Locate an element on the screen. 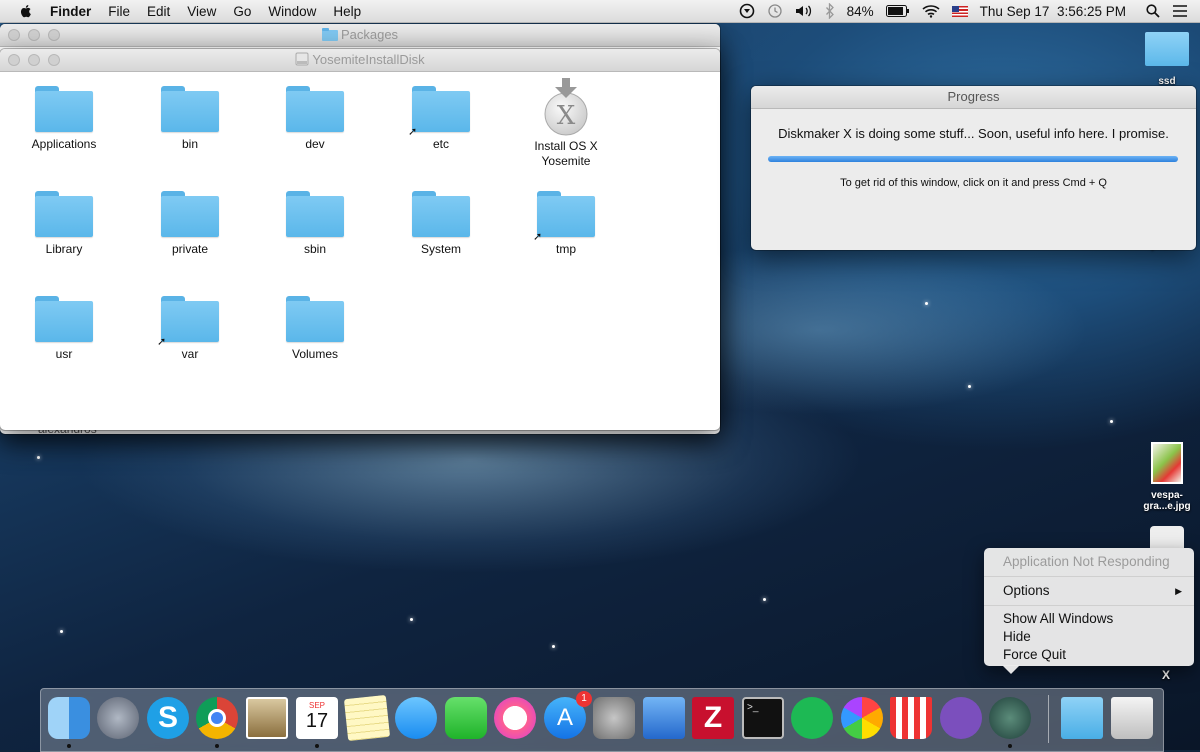 This screenshot has width=1200, height=752. viber-icon is located at coordinates (961, 718).